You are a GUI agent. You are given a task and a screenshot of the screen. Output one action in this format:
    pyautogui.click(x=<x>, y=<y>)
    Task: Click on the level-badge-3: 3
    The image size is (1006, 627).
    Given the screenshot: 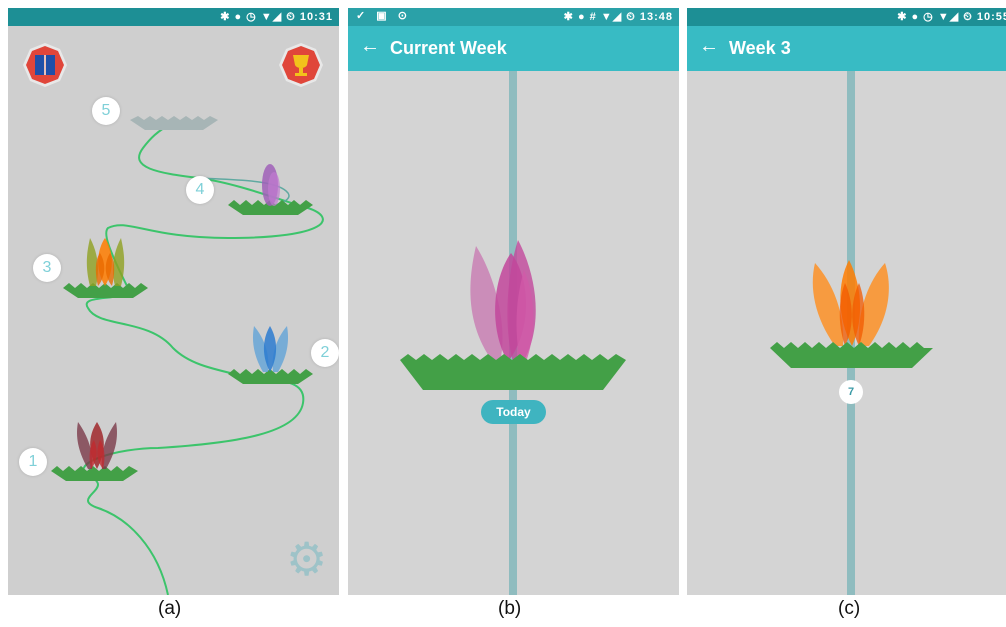 What is the action you would take?
    pyautogui.click(x=47, y=268)
    